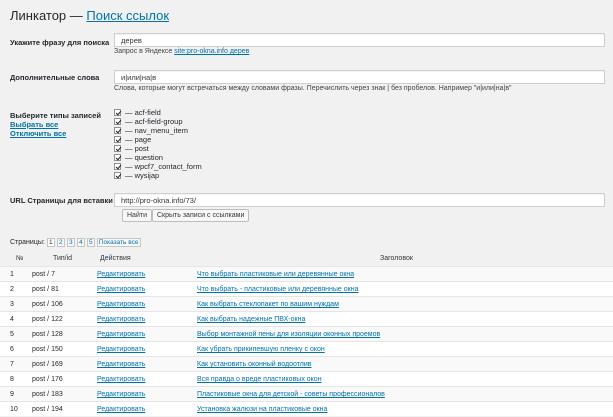 This screenshot has height=417, width=613. What do you see at coordinates (60, 242) in the screenshot?
I see `page-2: 2` at bounding box center [60, 242].